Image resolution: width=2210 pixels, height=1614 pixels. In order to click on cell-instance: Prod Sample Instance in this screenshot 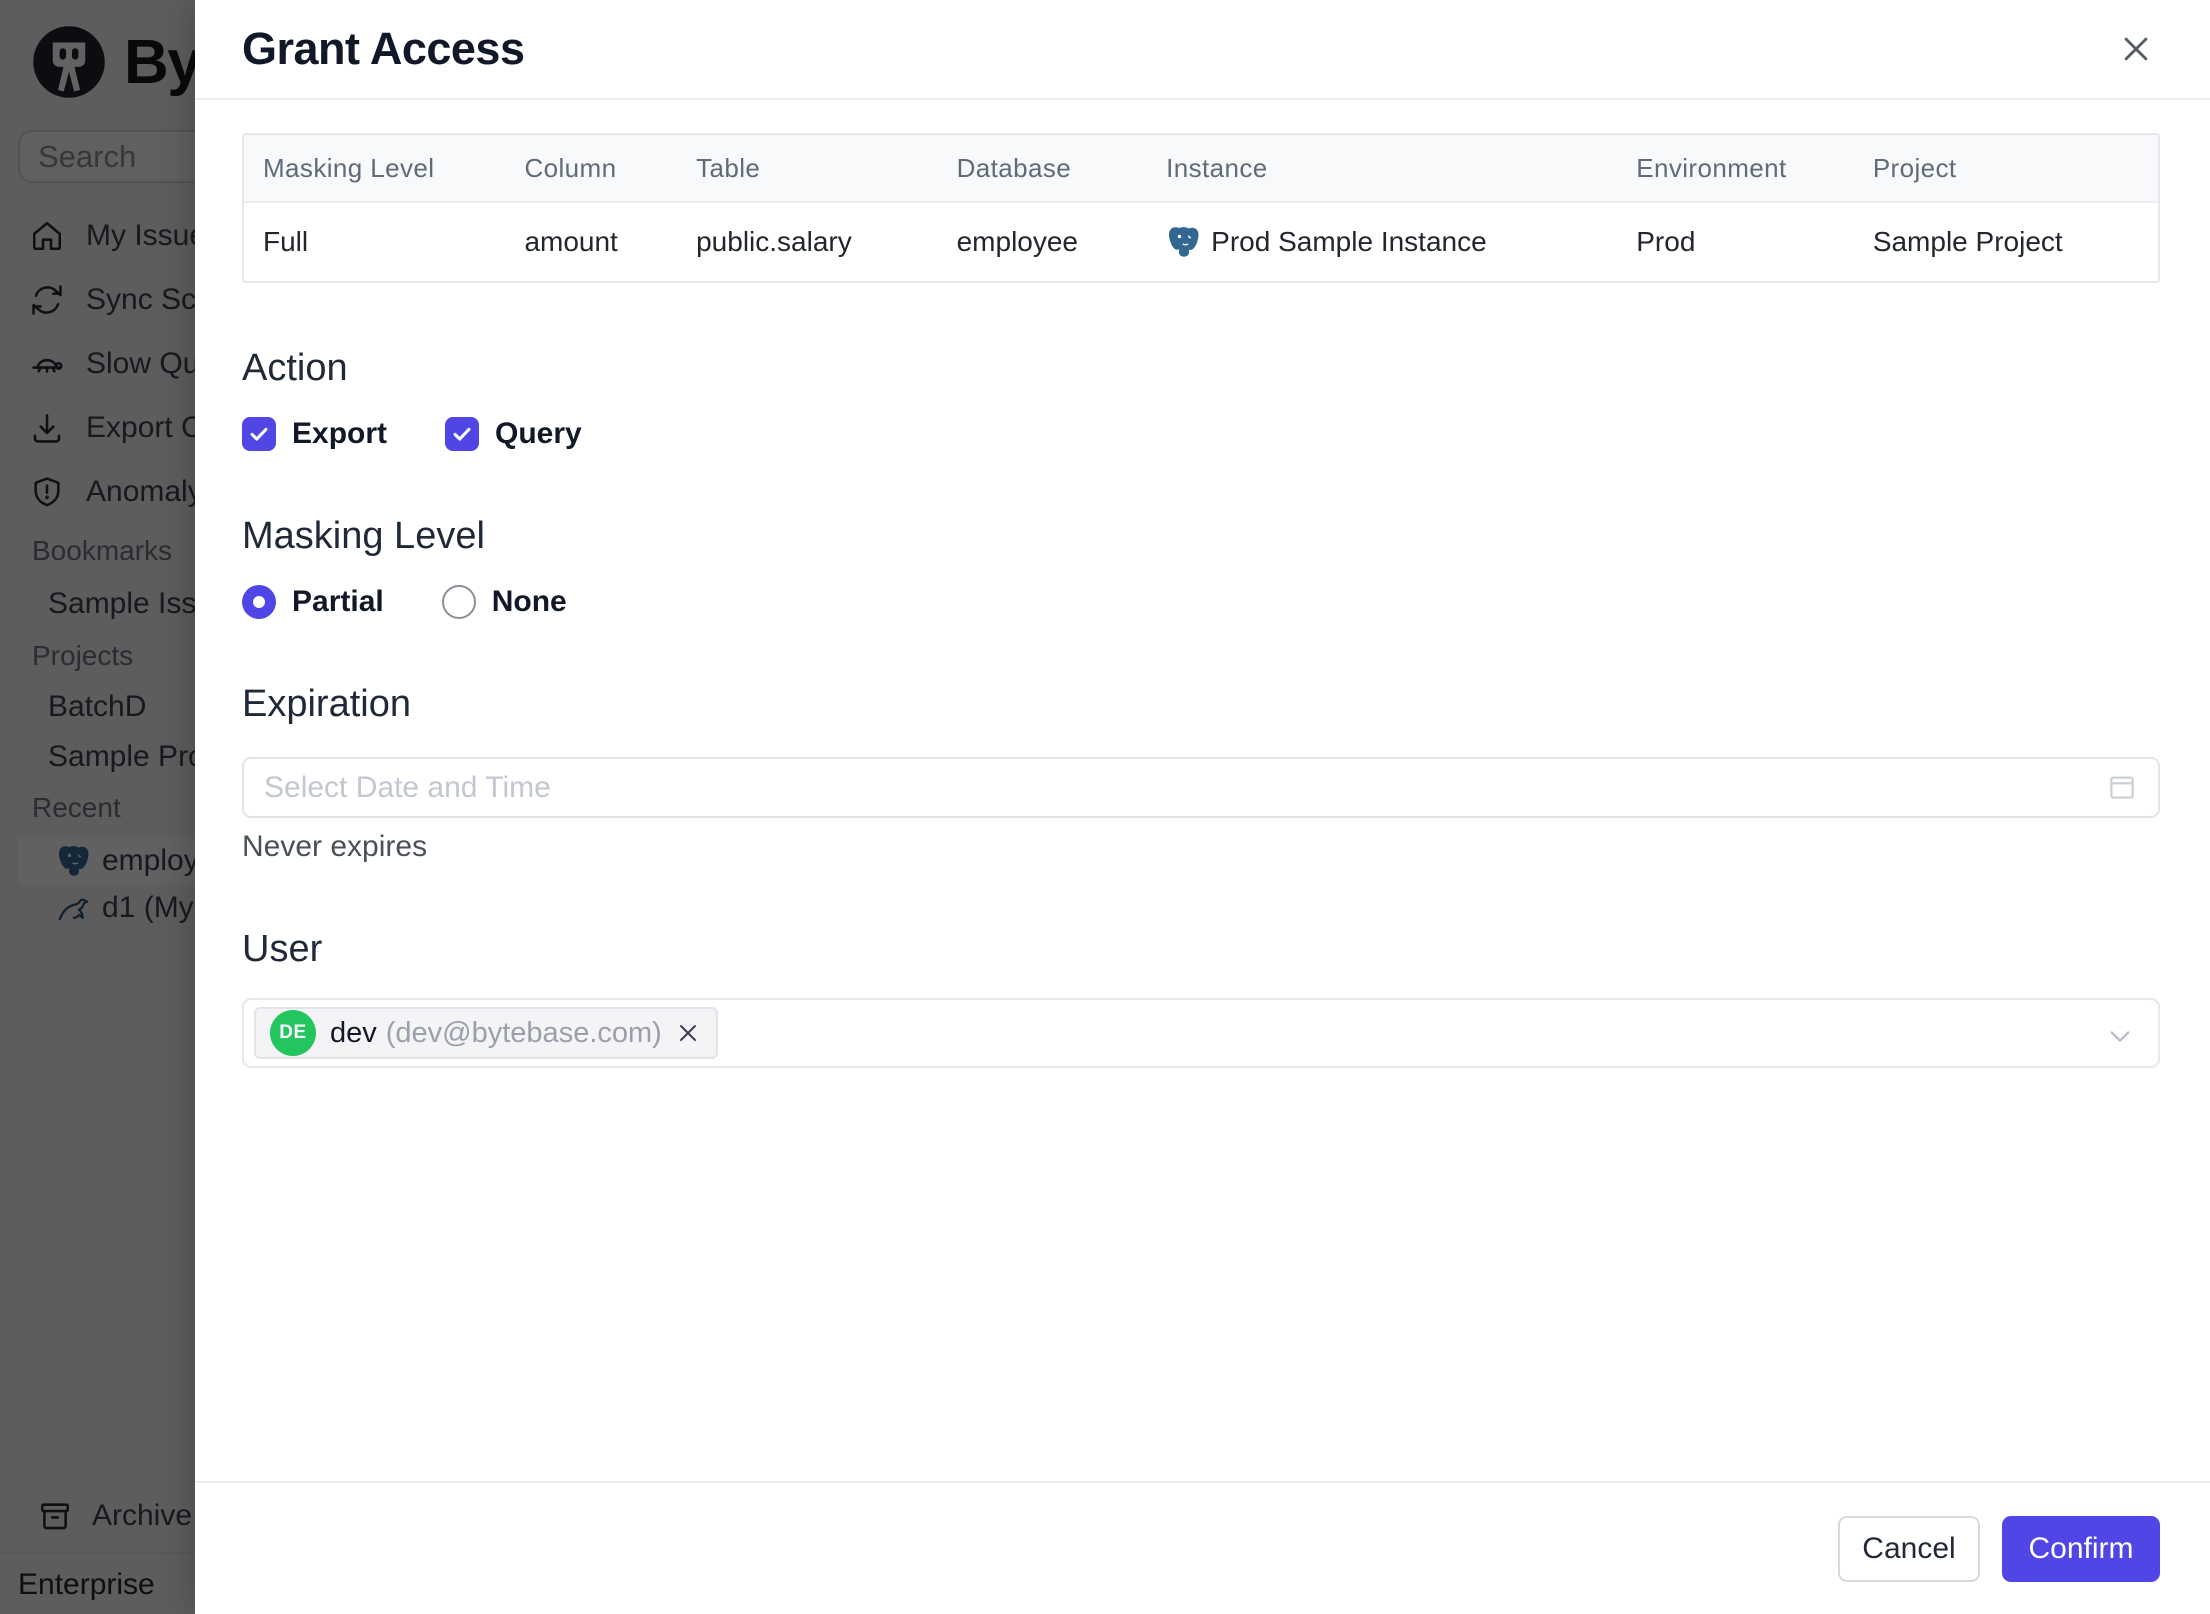, I will do `click(1382, 242)`.